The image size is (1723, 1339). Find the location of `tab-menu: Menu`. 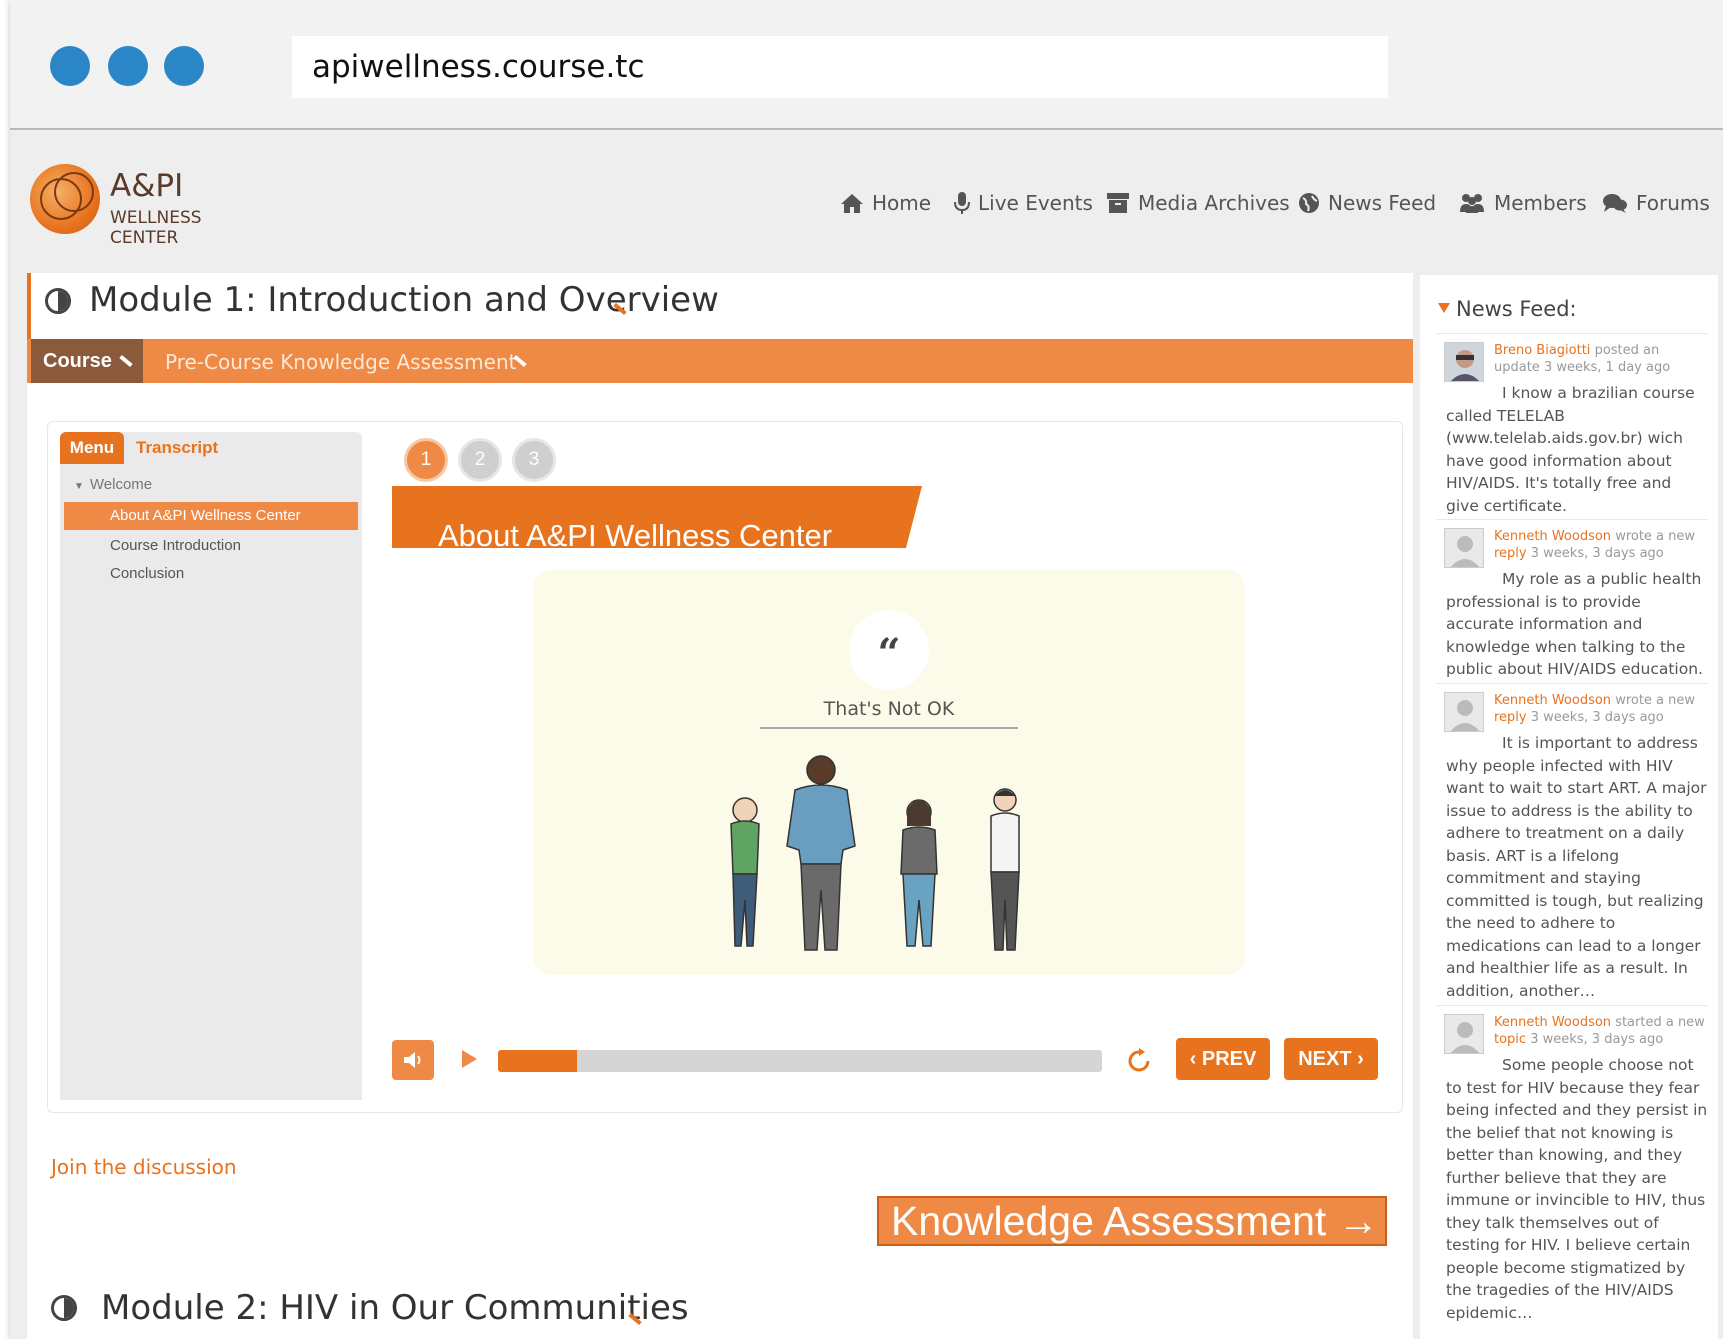

tab-menu: Menu is located at coordinates (92, 448).